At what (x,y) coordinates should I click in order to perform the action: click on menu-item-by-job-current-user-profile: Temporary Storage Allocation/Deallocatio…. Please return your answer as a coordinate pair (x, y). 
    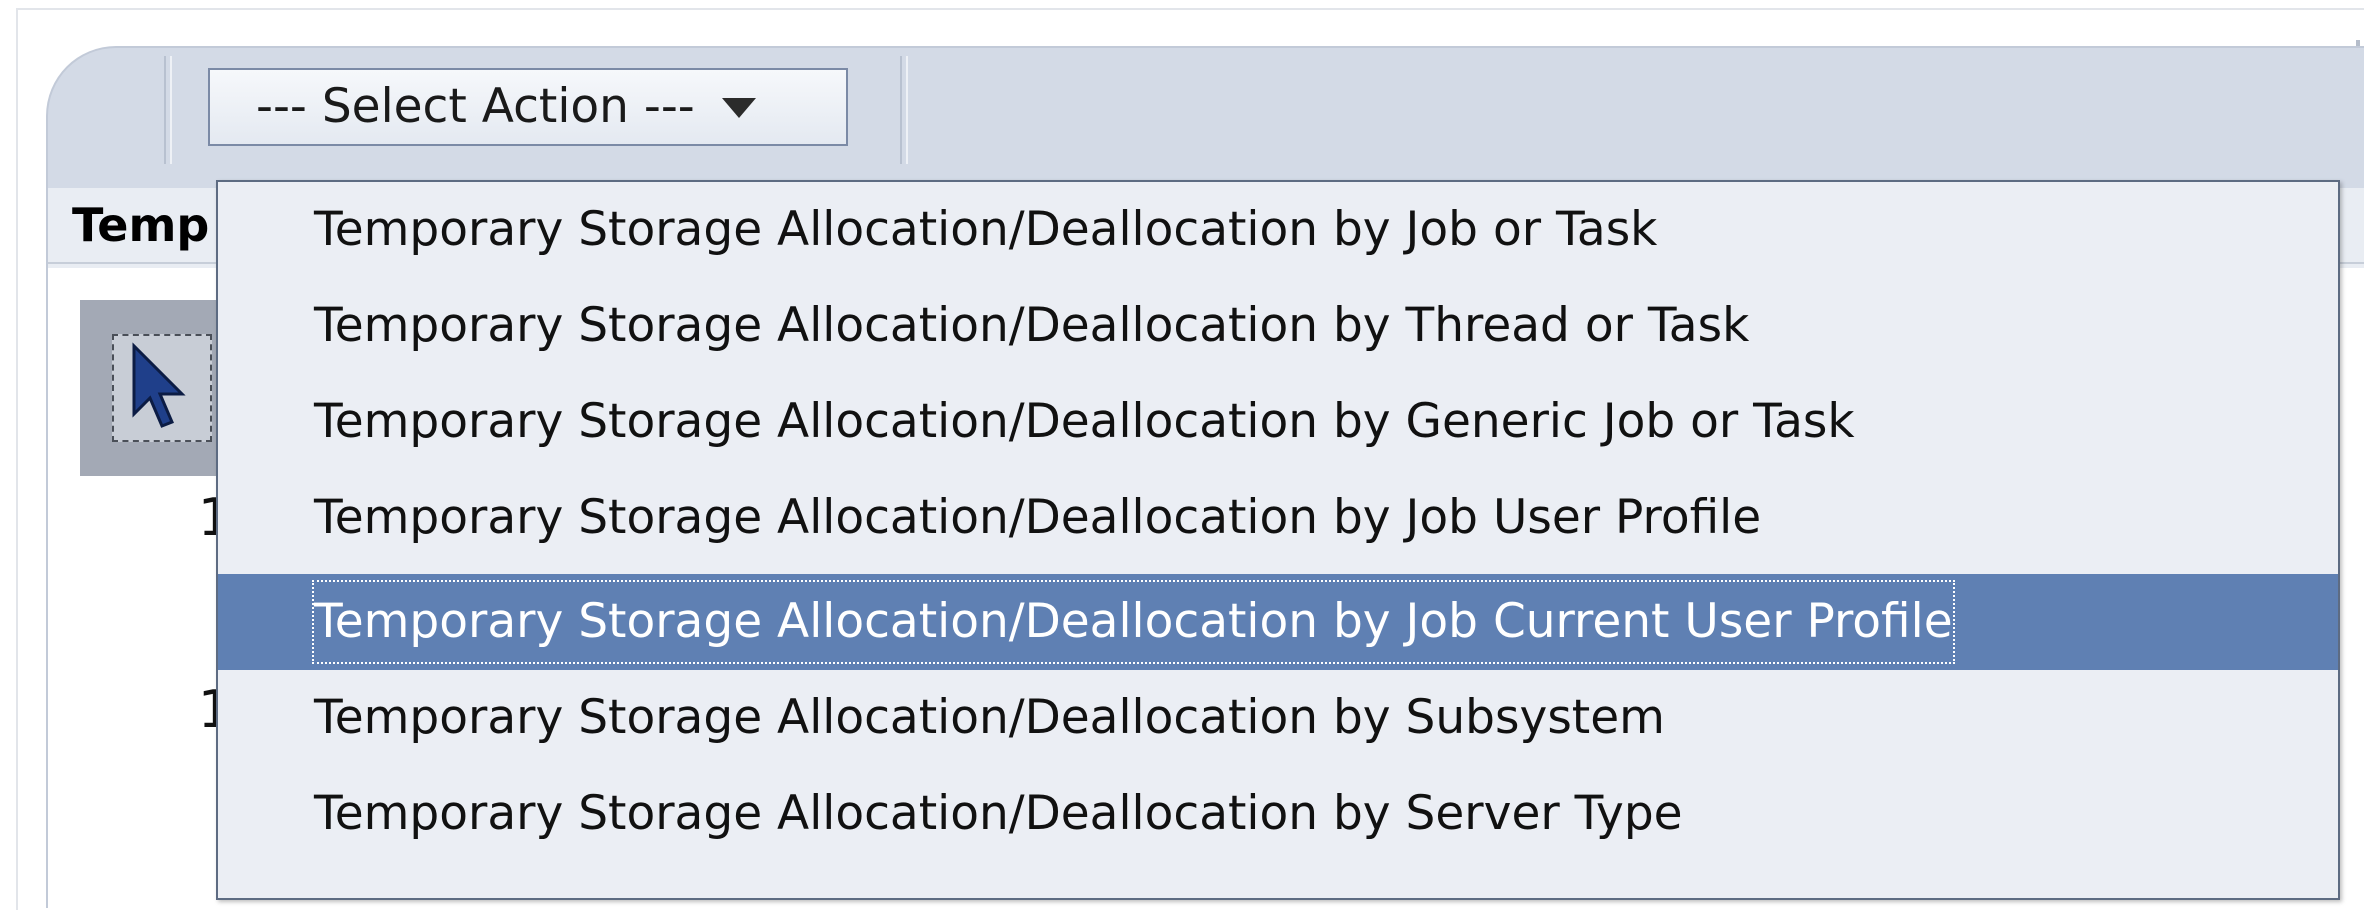
    Looking at the image, I should click on (1278, 622).